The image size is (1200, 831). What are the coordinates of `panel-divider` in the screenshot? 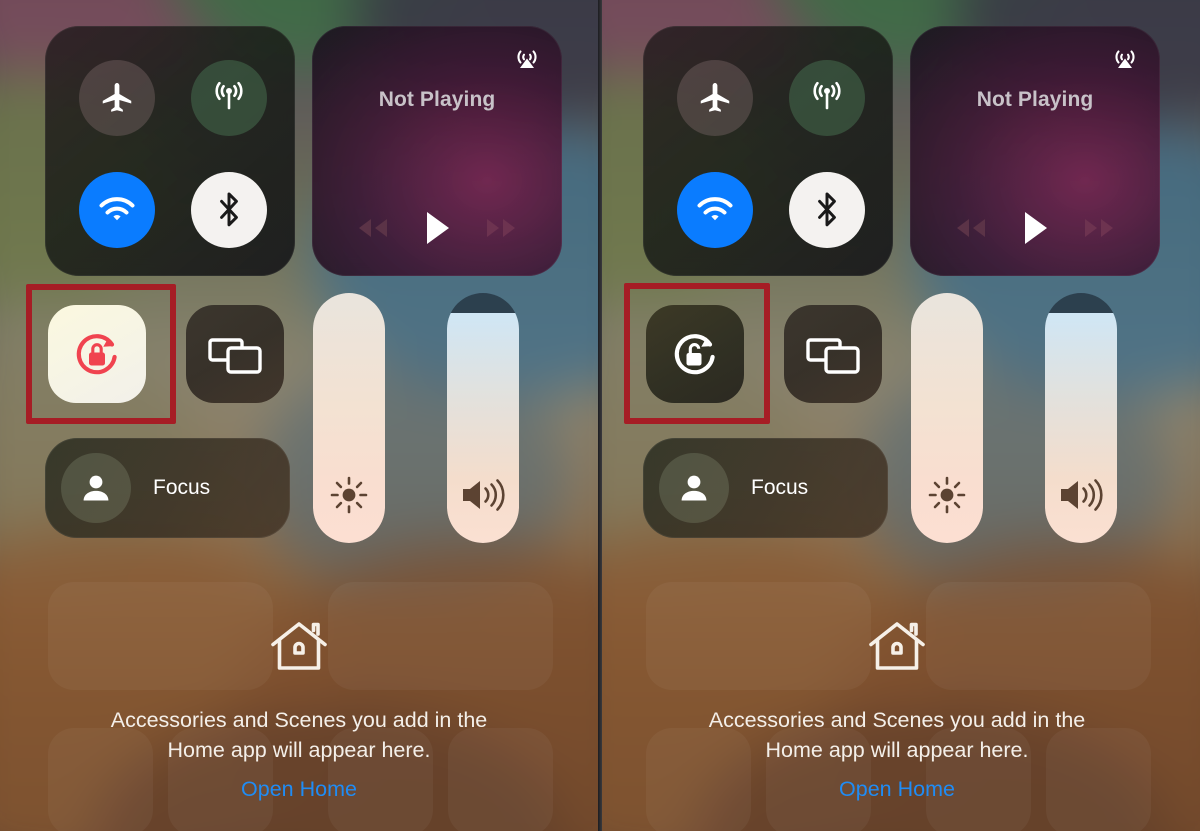 It's located at (600, 415).